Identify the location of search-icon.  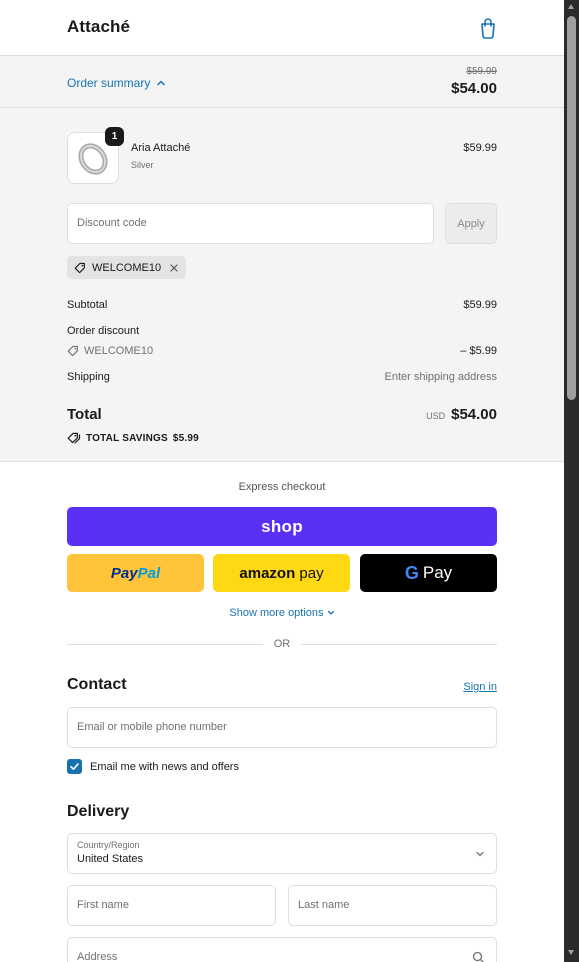
(478, 956).